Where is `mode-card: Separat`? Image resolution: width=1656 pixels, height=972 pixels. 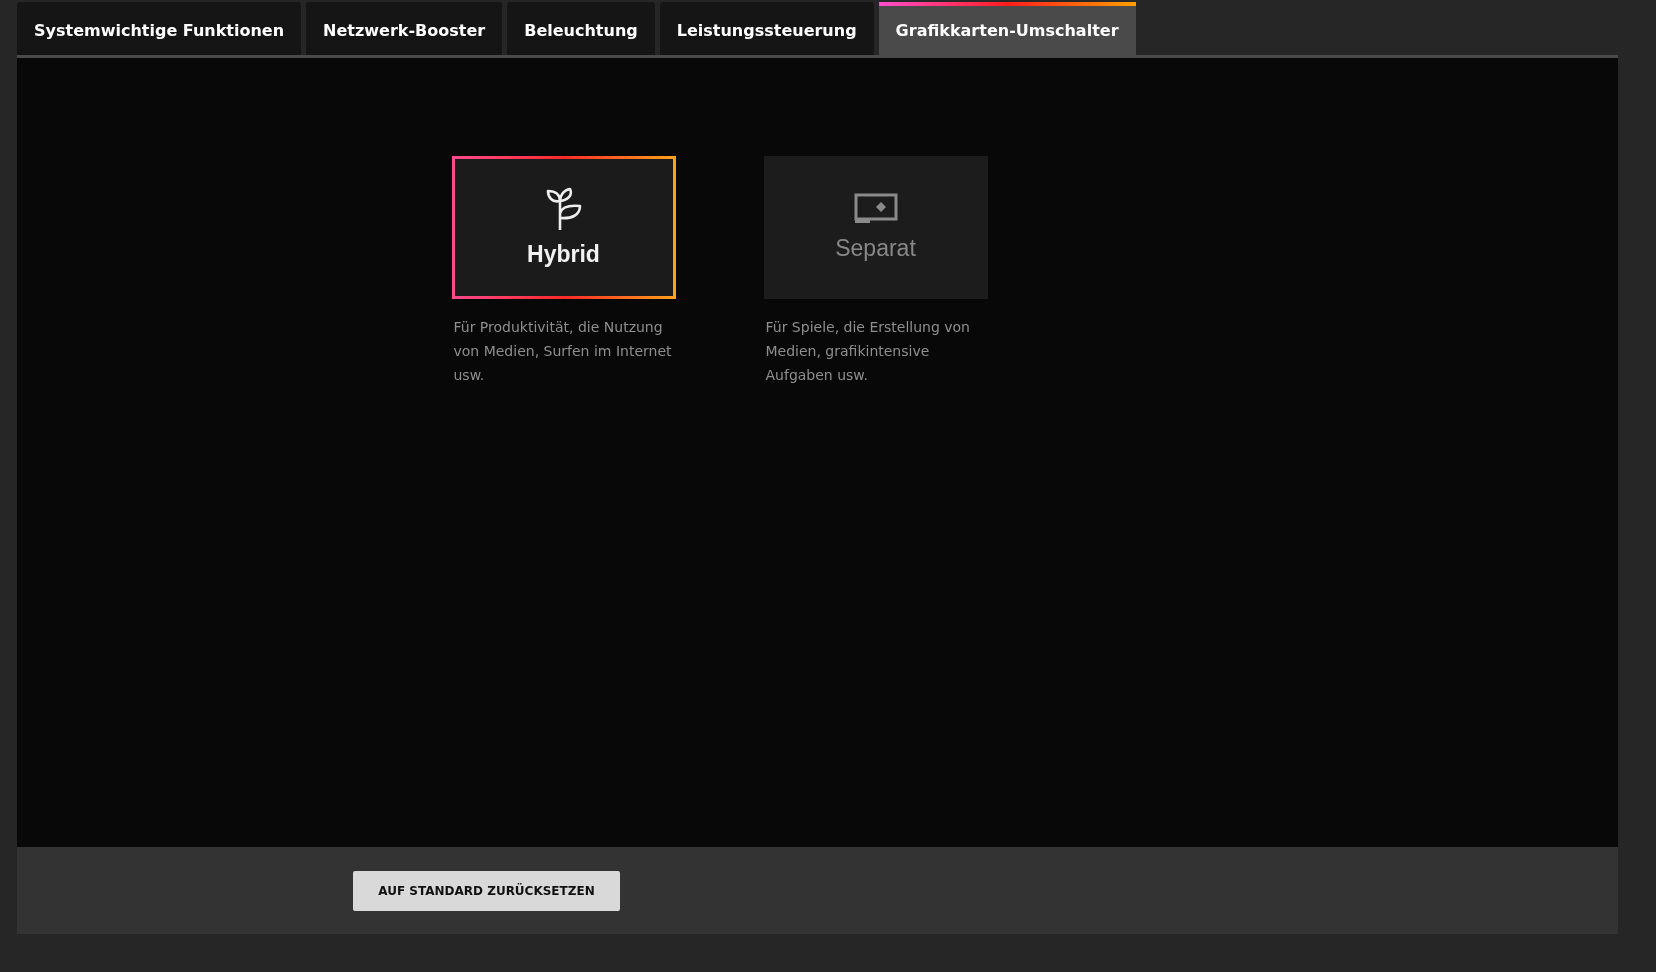 mode-card: Separat is located at coordinates (875, 227).